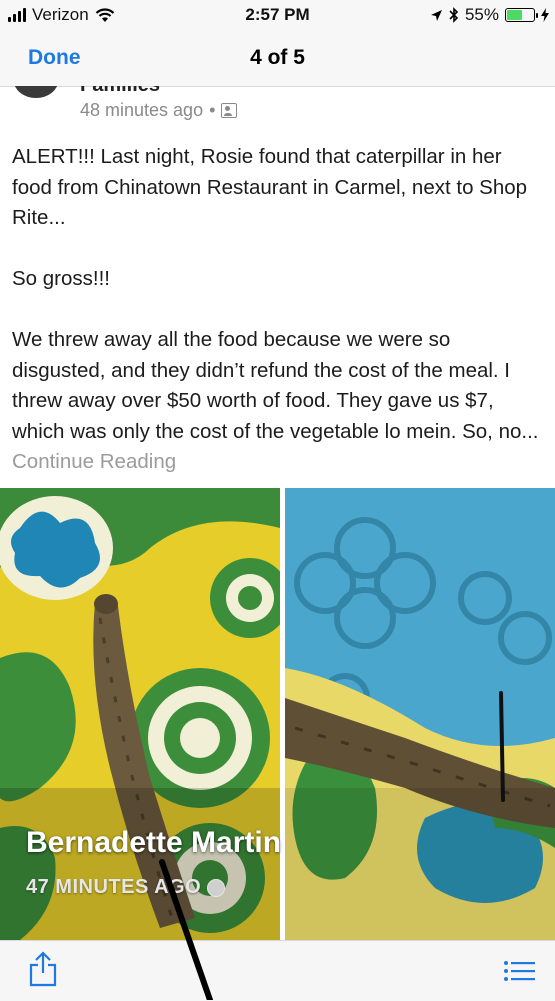  I want to click on continue-reading-link: Continue Reading, so click(94, 461).